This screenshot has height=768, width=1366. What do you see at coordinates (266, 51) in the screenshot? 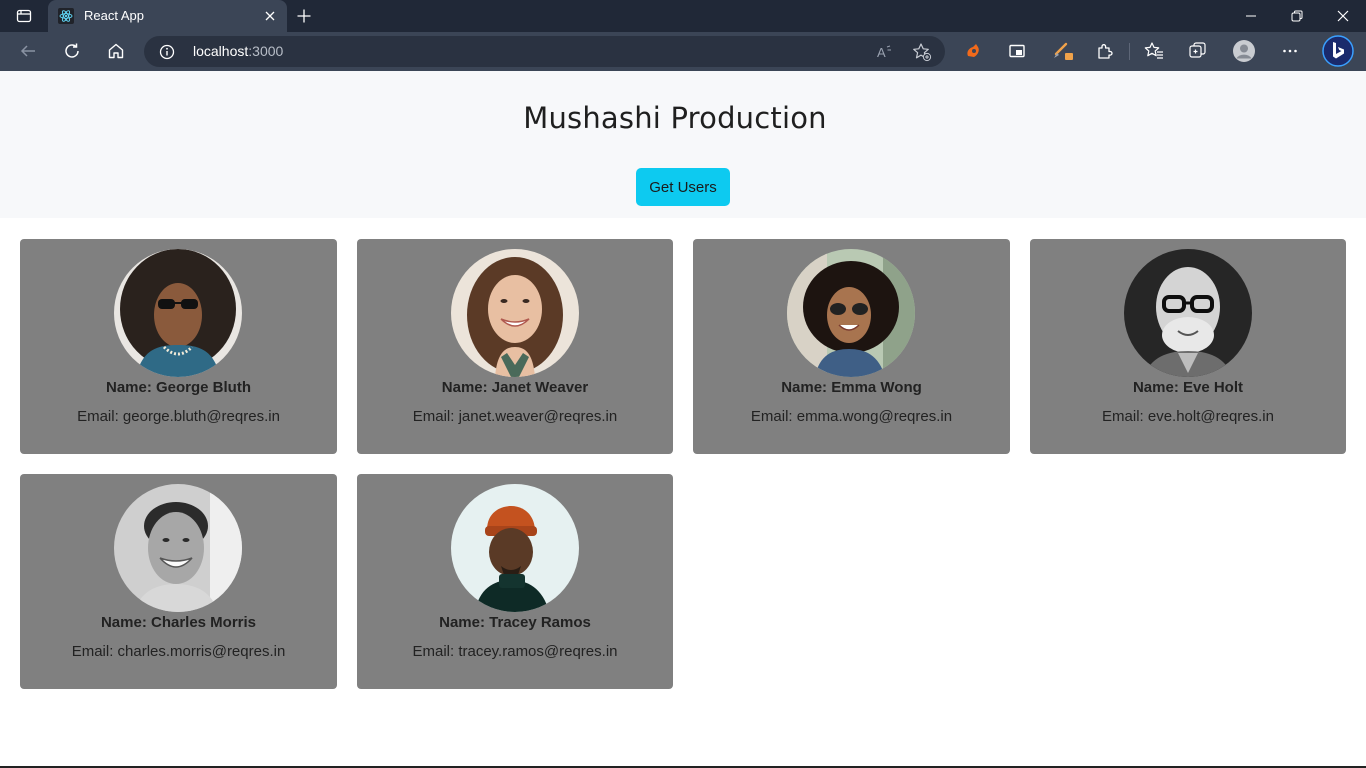
I see `url-port: :3000` at bounding box center [266, 51].